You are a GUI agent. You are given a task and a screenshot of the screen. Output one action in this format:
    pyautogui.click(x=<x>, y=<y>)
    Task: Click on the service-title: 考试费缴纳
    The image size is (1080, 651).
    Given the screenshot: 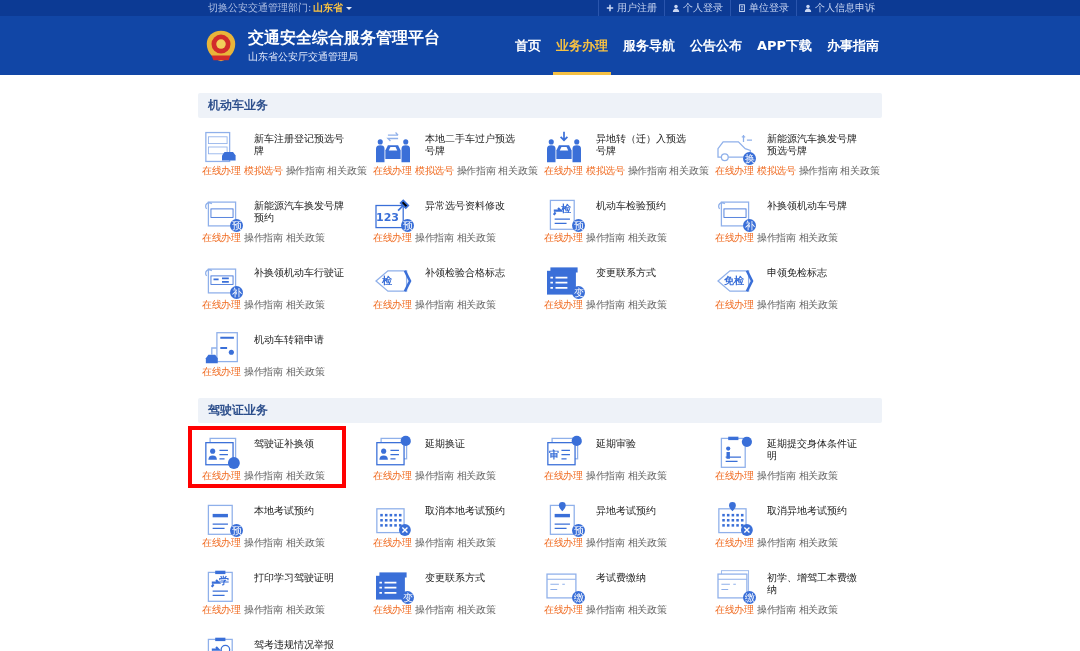 What is the action you would take?
    pyautogui.click(x=641, y=578)
    